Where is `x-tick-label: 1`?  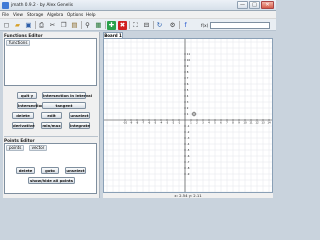 x-tick-label: 1 is located at coordinates (191, 123).